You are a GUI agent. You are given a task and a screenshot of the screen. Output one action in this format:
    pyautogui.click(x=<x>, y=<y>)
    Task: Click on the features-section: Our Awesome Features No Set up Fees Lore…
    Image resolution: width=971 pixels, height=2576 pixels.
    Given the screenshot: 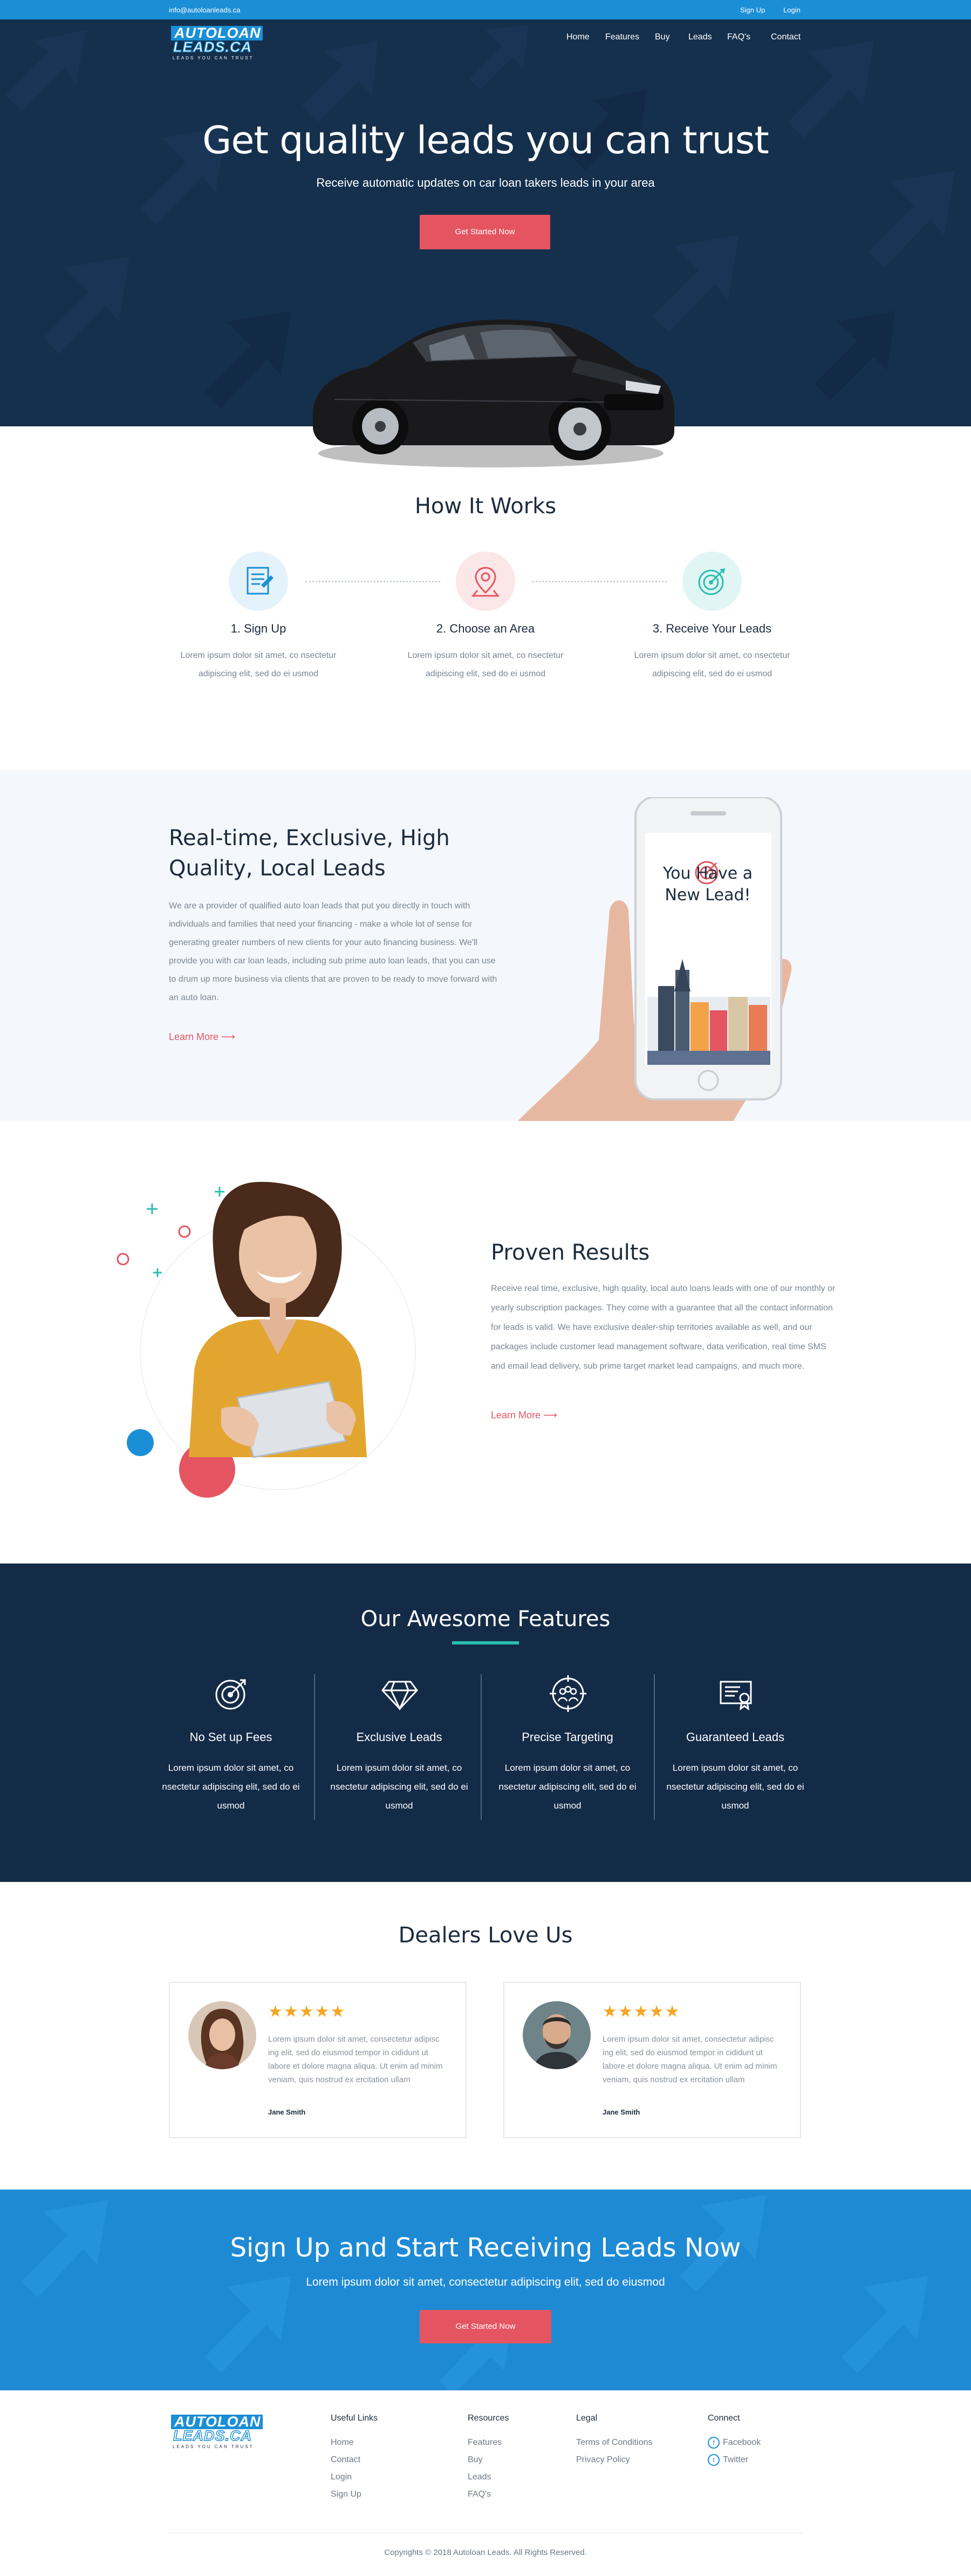 What is the action you would take?
    pyautogui.click(x=485, y=1723)
    